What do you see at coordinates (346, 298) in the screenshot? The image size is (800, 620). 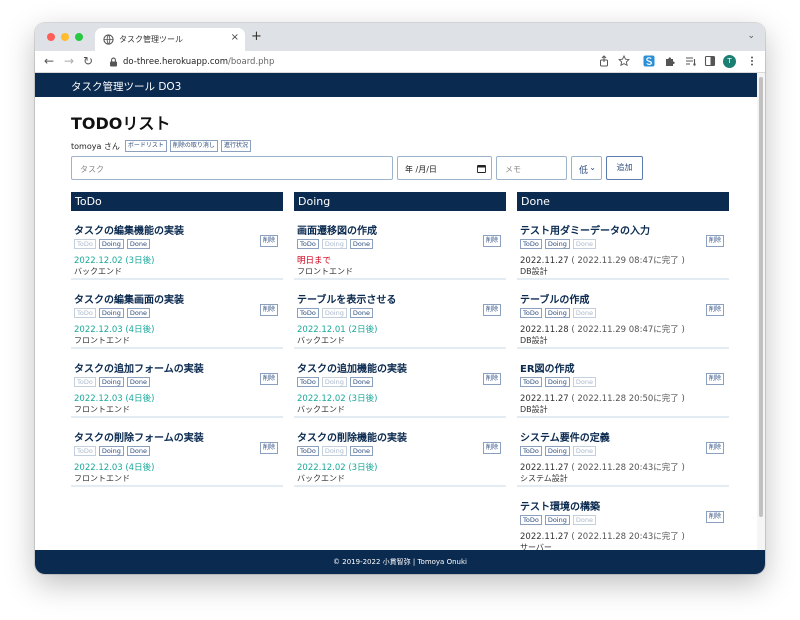 I see `task-title: テーブルを表示させる` at bounding box center [346, 298].